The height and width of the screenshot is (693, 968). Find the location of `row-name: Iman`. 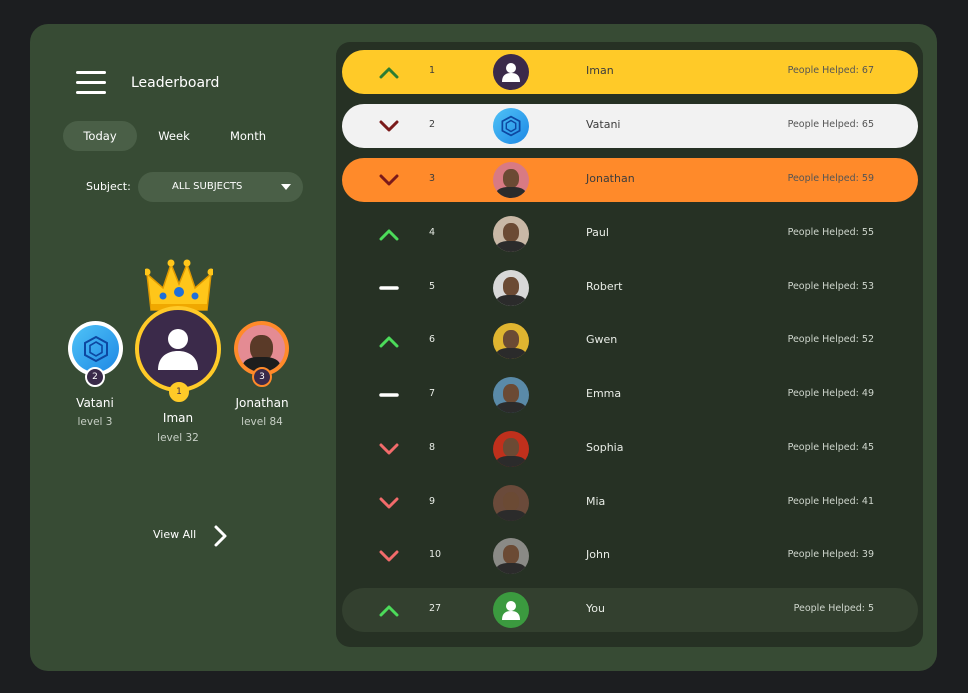

row-name: Iman is located at coordinates (600, 70).